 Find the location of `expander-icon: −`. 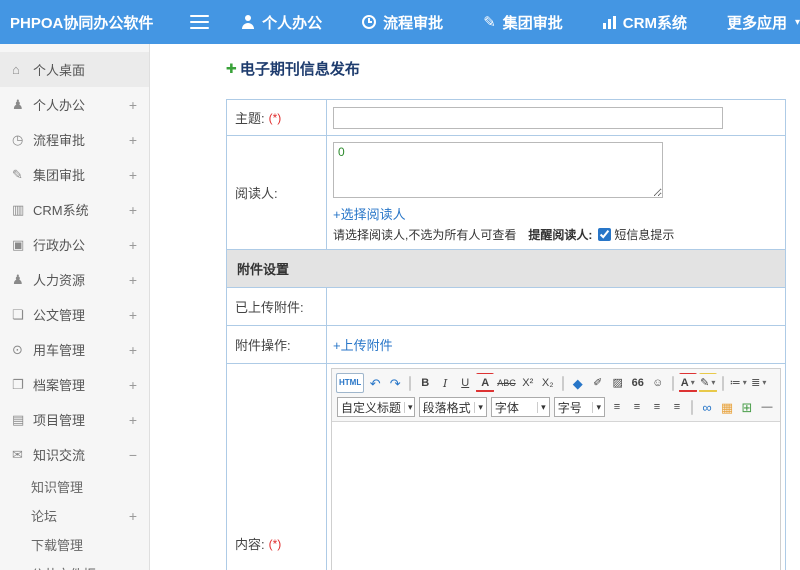

expander-icon: − is located at coordinates (131, 455).